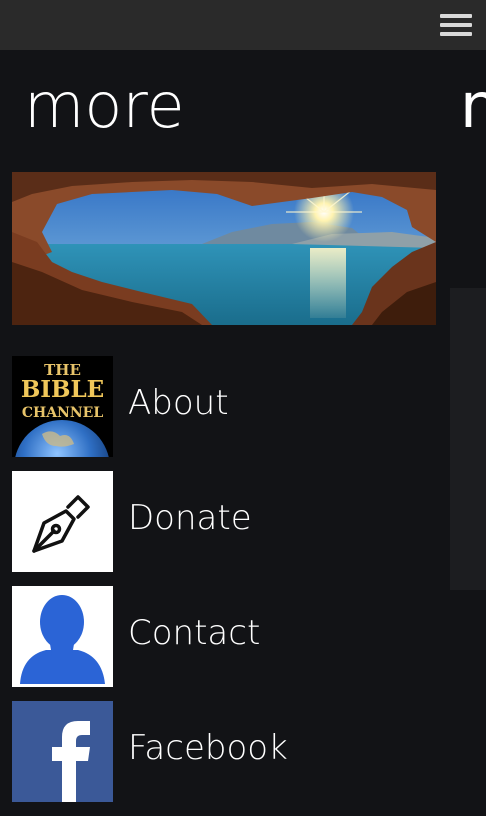 This screenshot has height=816, width=486. I want to click on hamburger-menu-icon, so click(456, 25).